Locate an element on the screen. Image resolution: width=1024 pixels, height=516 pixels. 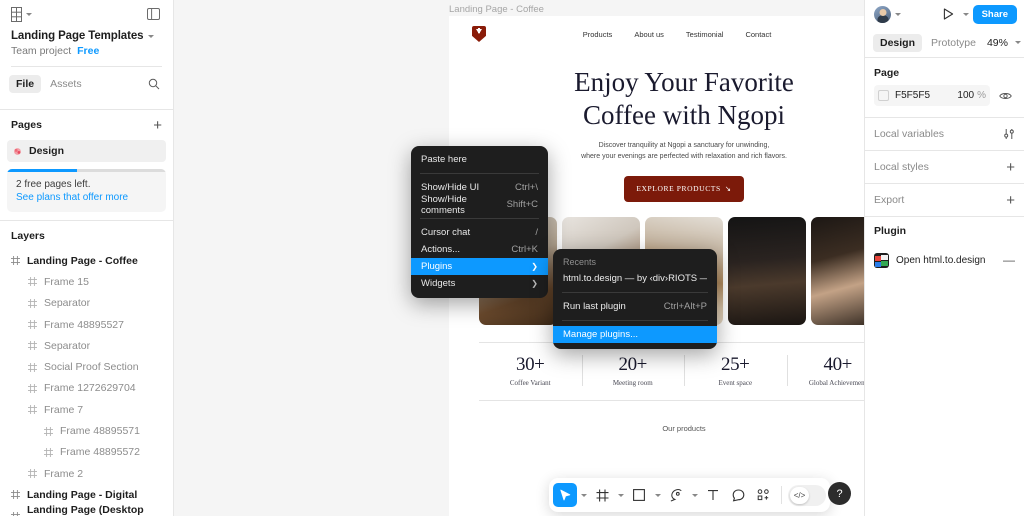
layer-row: Landing Page - Coffee is located at coordinates (86, 260).